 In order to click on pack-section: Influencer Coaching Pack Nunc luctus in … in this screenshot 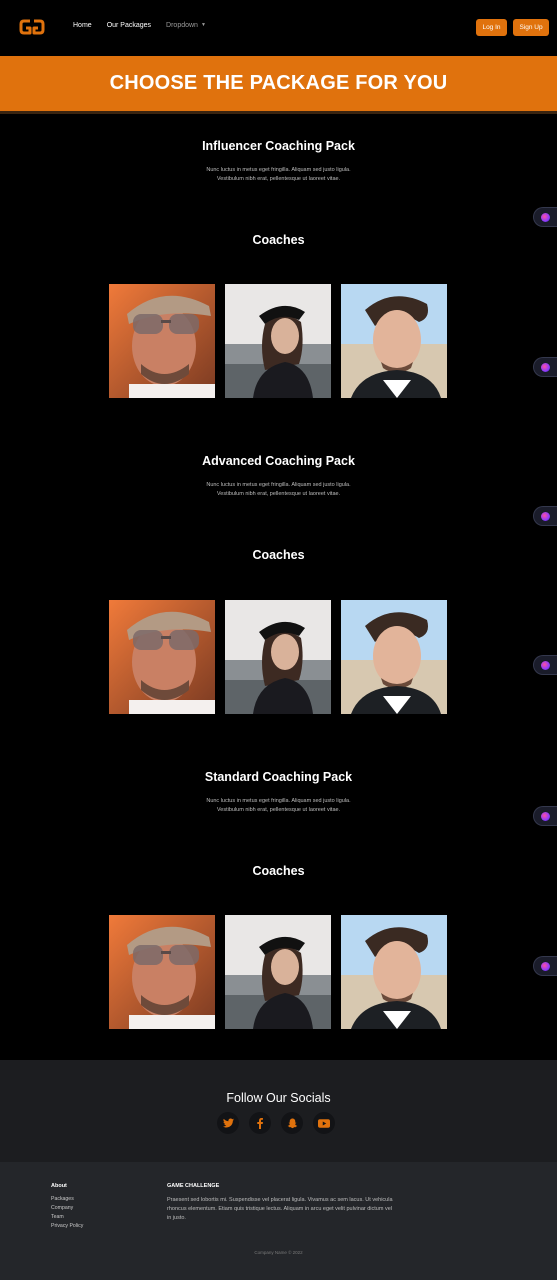, I will do `click(278, 161)`.